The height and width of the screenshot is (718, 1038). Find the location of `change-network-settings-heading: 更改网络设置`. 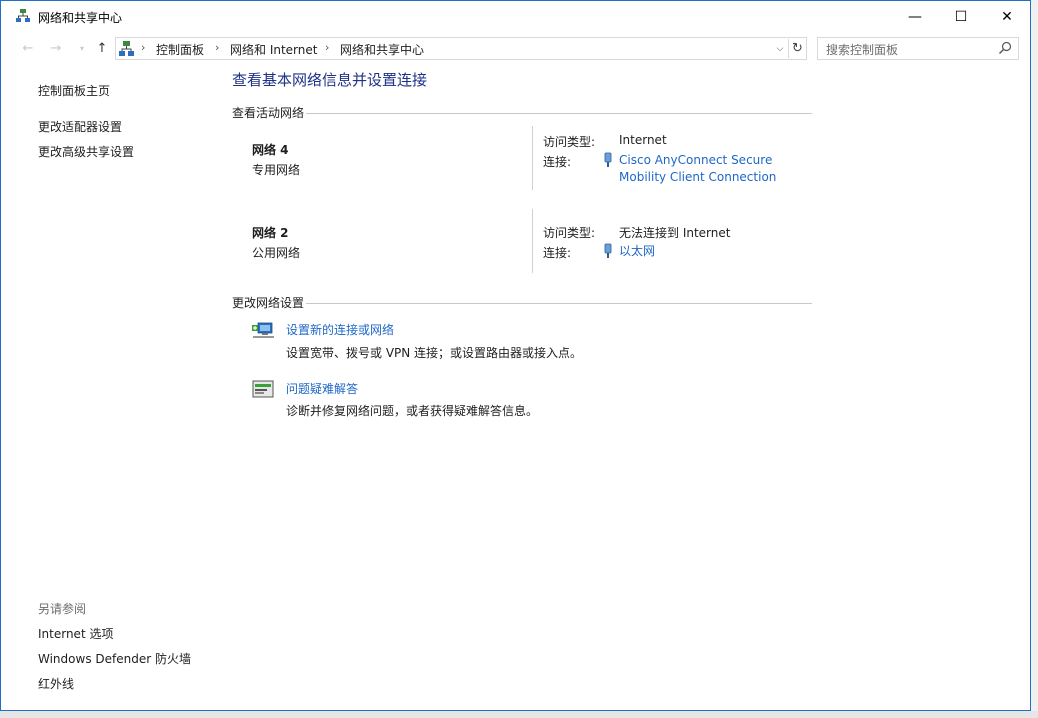

change-network-settings-heading: 更改网络设置 is located at coordinates (268, 303).